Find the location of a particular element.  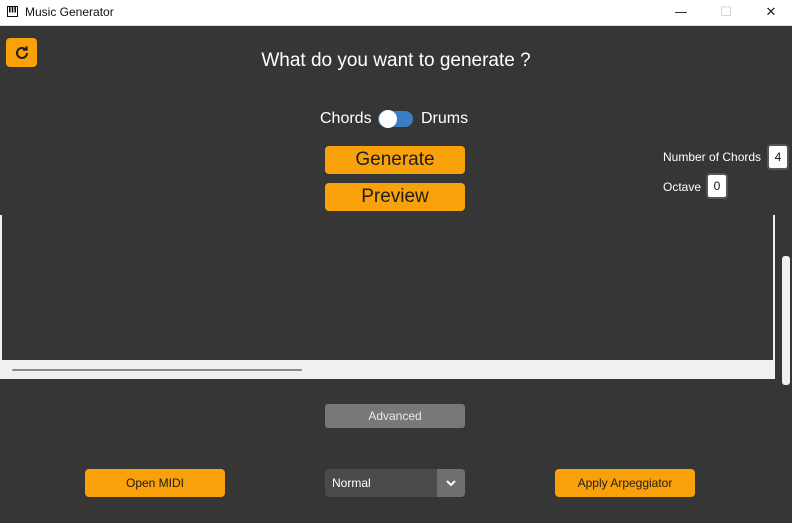

number-of-chords-label: Number of Chords is located at coordinates (712, 157).